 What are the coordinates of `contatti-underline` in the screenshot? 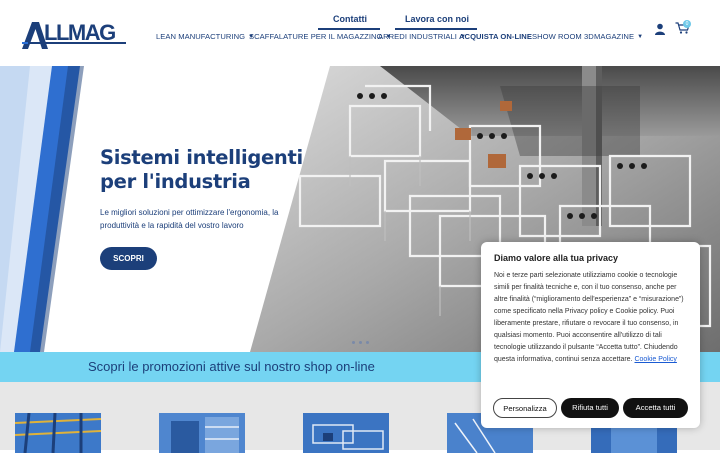 It's located at (349, 29).